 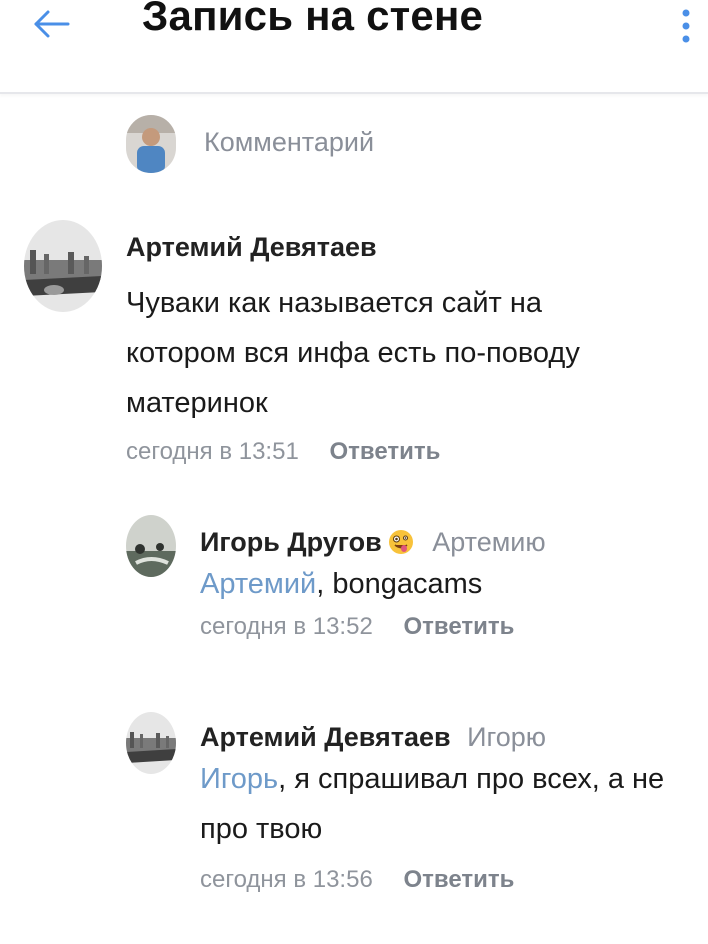 I want to click on comment-text-body: , bongacams, so click(x=399, y=584).